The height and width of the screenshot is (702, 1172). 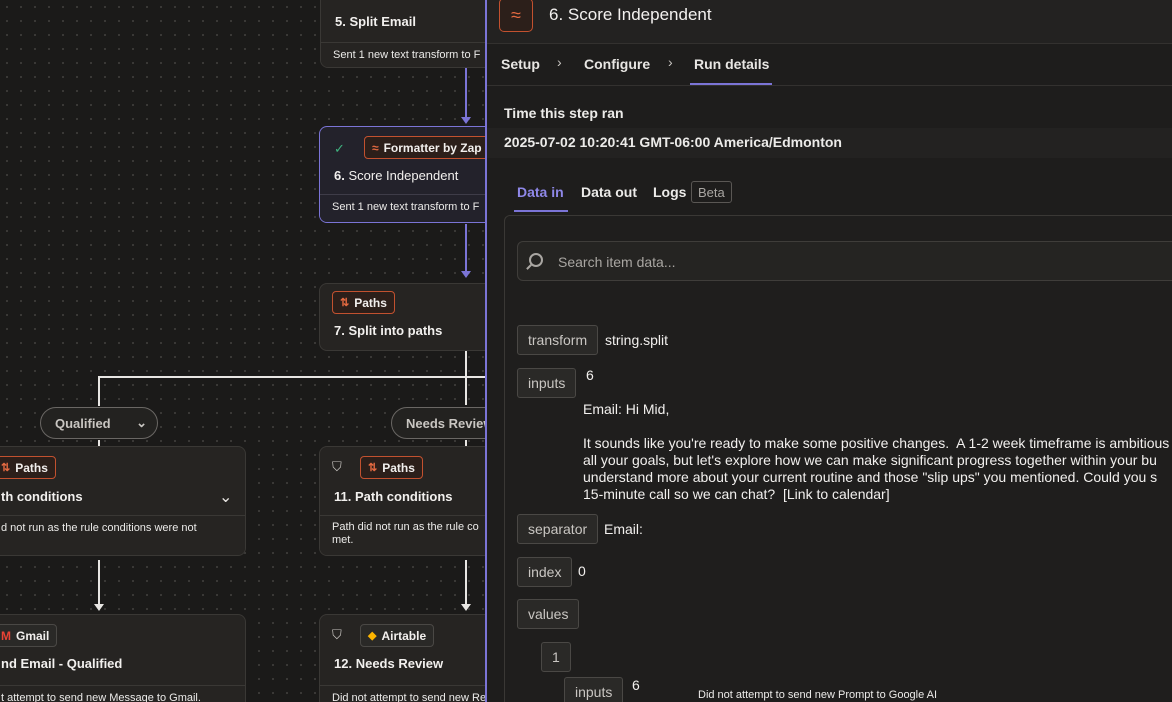 I want to click on step-title: 7. Split into paths, so click(x=388, y=330).